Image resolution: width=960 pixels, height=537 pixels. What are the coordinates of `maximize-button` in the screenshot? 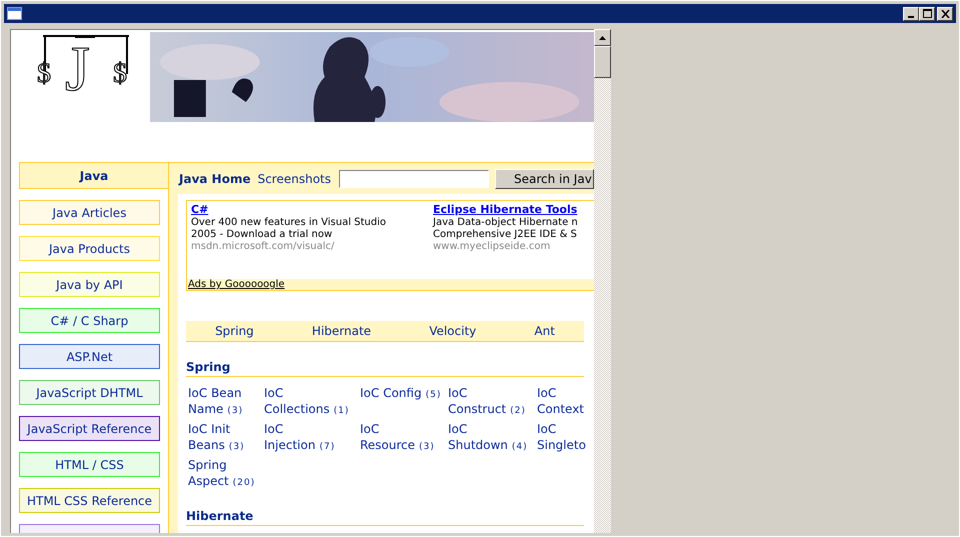 It's located at (927, 13).